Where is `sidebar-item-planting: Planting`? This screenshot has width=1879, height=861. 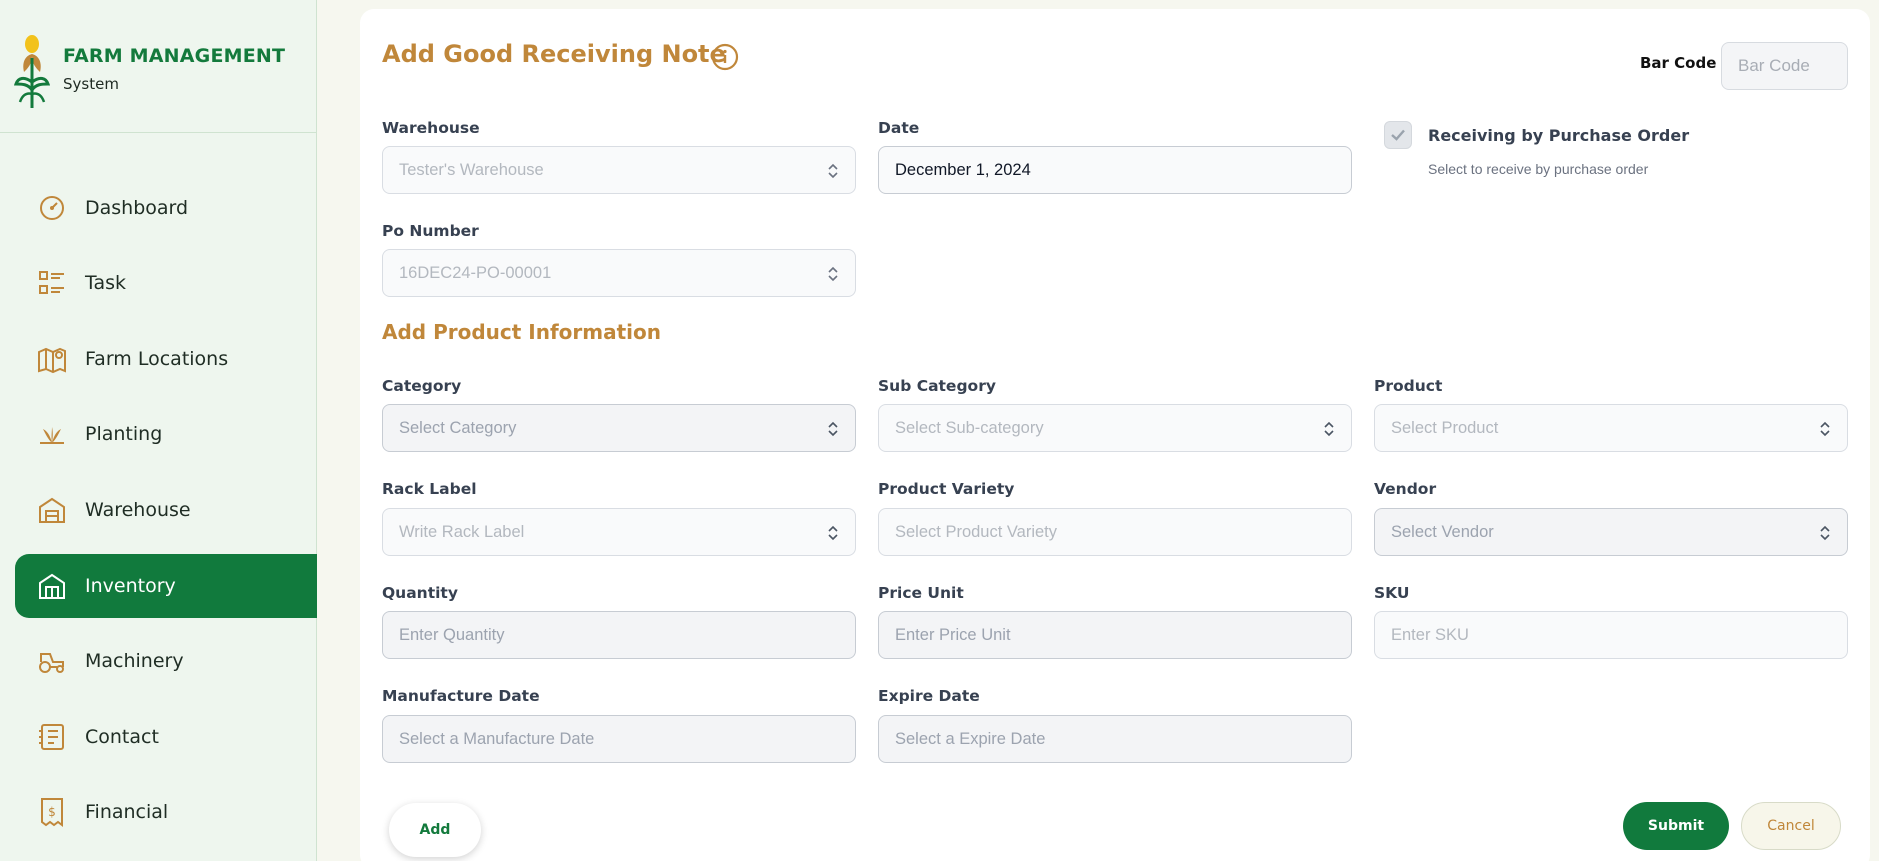
sidebar-item-planting: Planting is located at coordinates (166, 434).